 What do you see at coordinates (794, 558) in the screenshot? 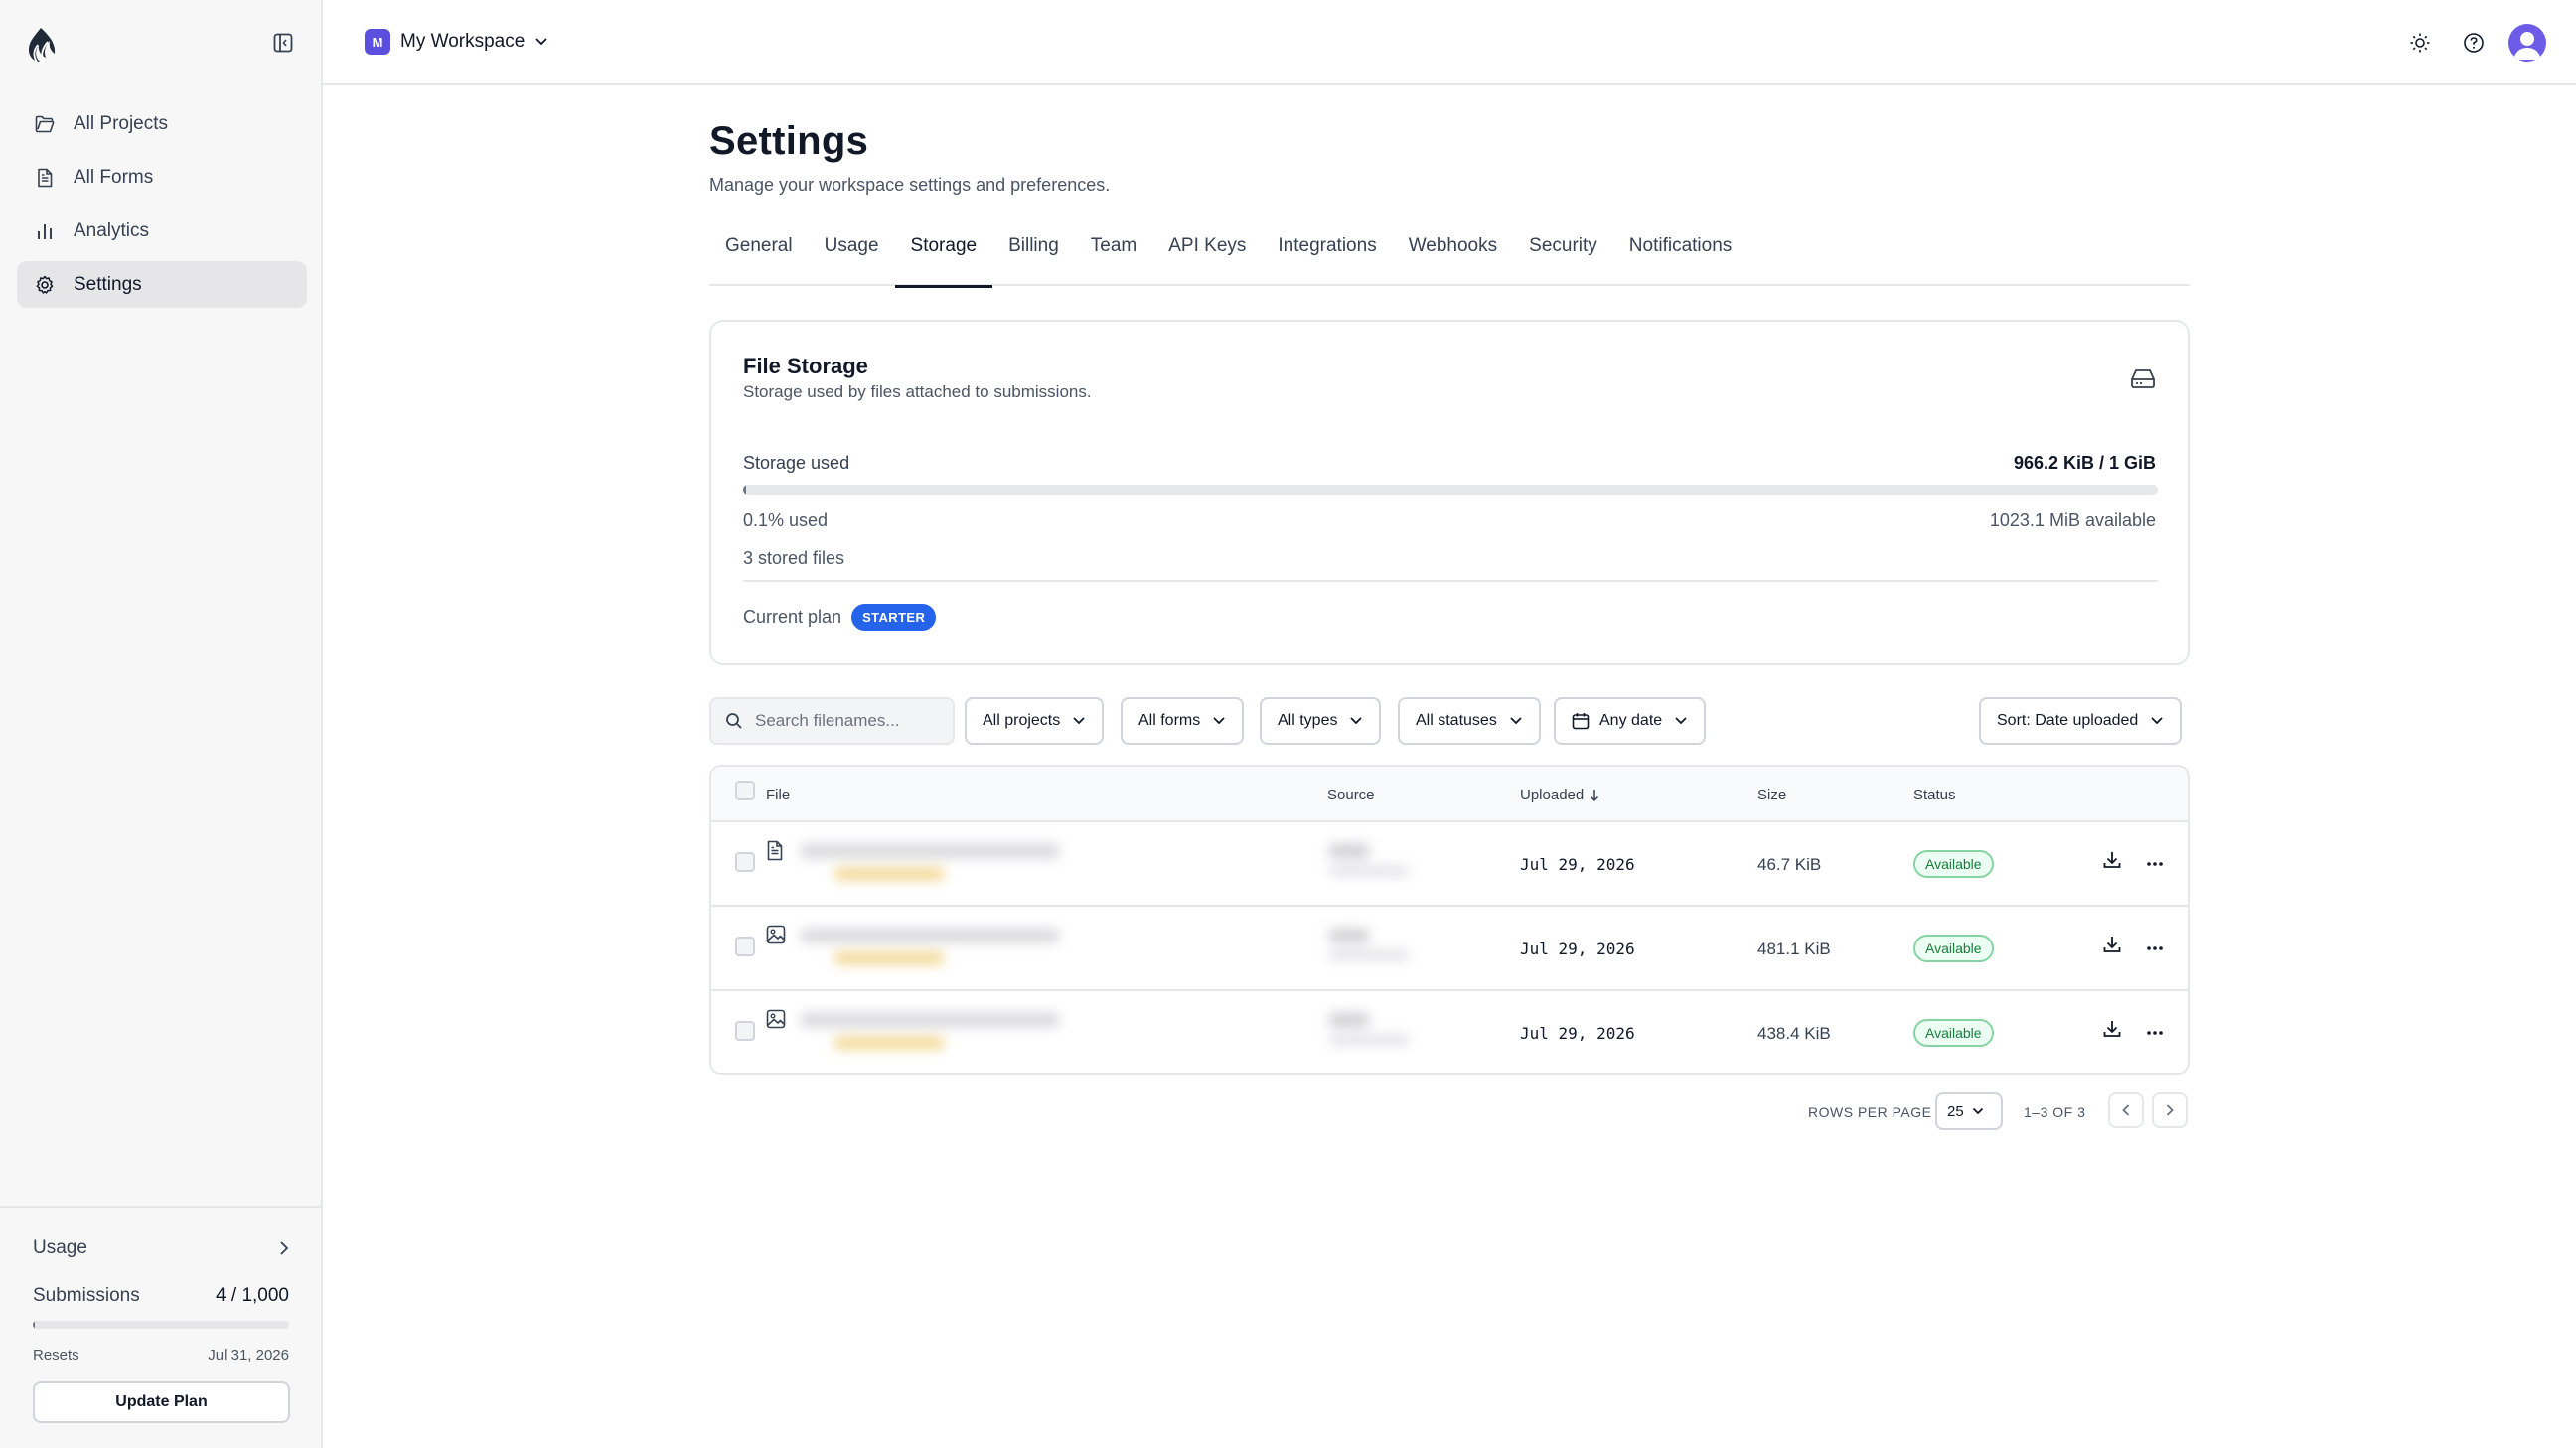
I see `stored-files-count: 3 stored files` at bounding box center [794, 558].